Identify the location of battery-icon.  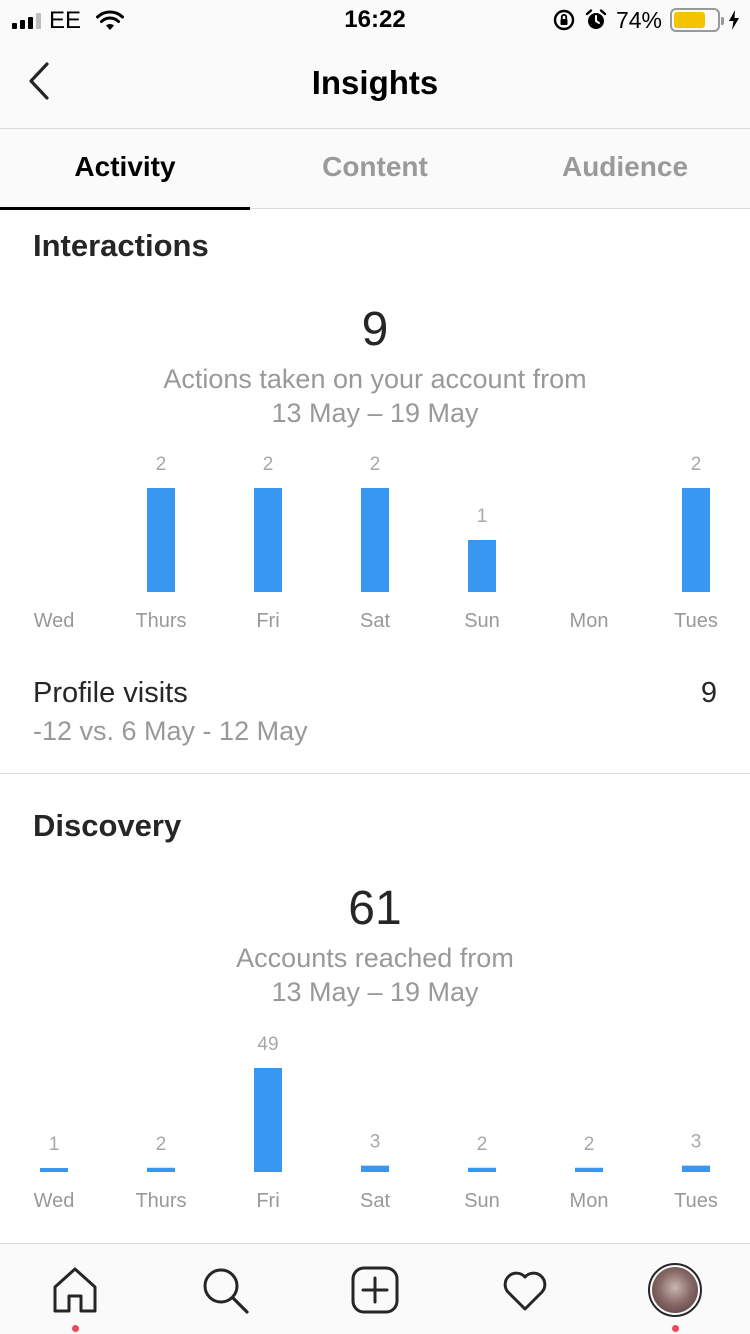
(697, 20).